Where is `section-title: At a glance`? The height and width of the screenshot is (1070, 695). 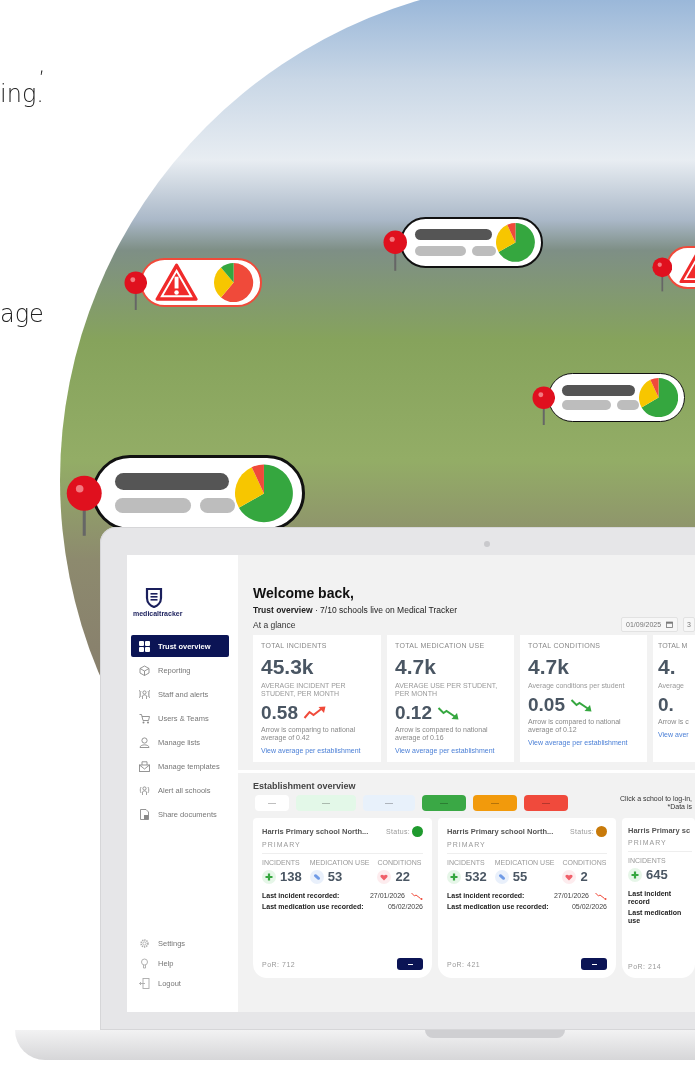
section-title: At a glance is located at coordinates (274, 624).